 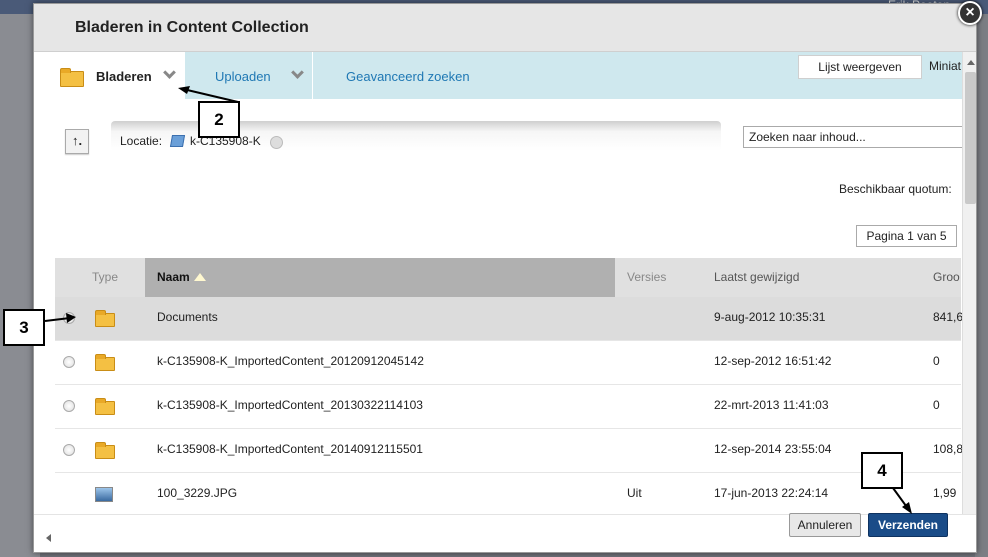 I want to click on callout-3: 3, so click(x=24, y=327).